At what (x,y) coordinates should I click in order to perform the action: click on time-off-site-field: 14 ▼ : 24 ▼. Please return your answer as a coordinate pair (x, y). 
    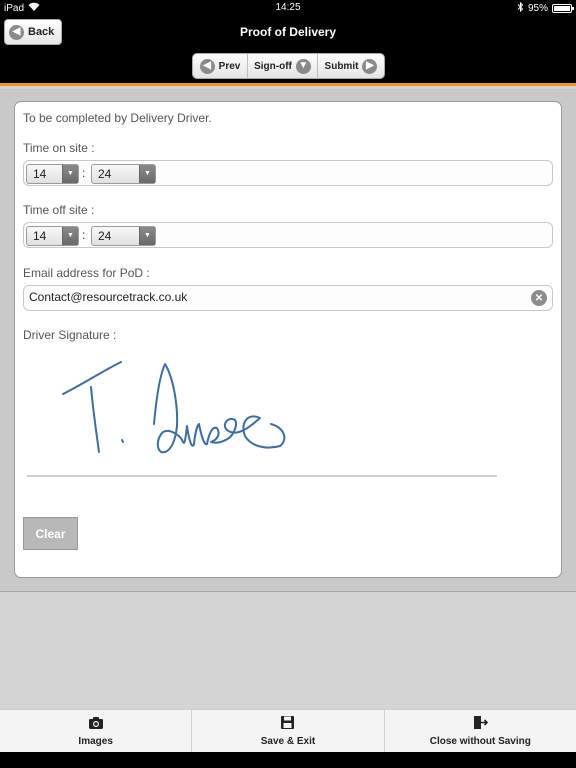
    Looking at the image, I should click on (288, 235).